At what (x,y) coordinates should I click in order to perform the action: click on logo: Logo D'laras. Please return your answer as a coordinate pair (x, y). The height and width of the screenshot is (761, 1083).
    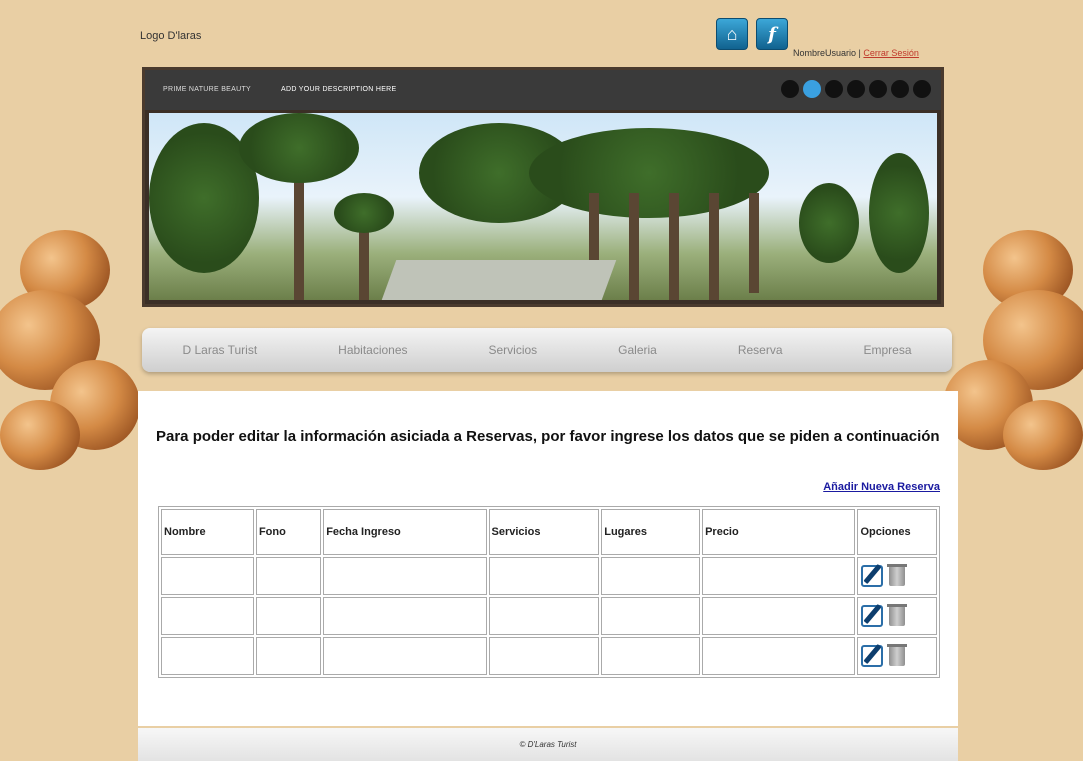
    Looking at the image, I should click on (170, 36).